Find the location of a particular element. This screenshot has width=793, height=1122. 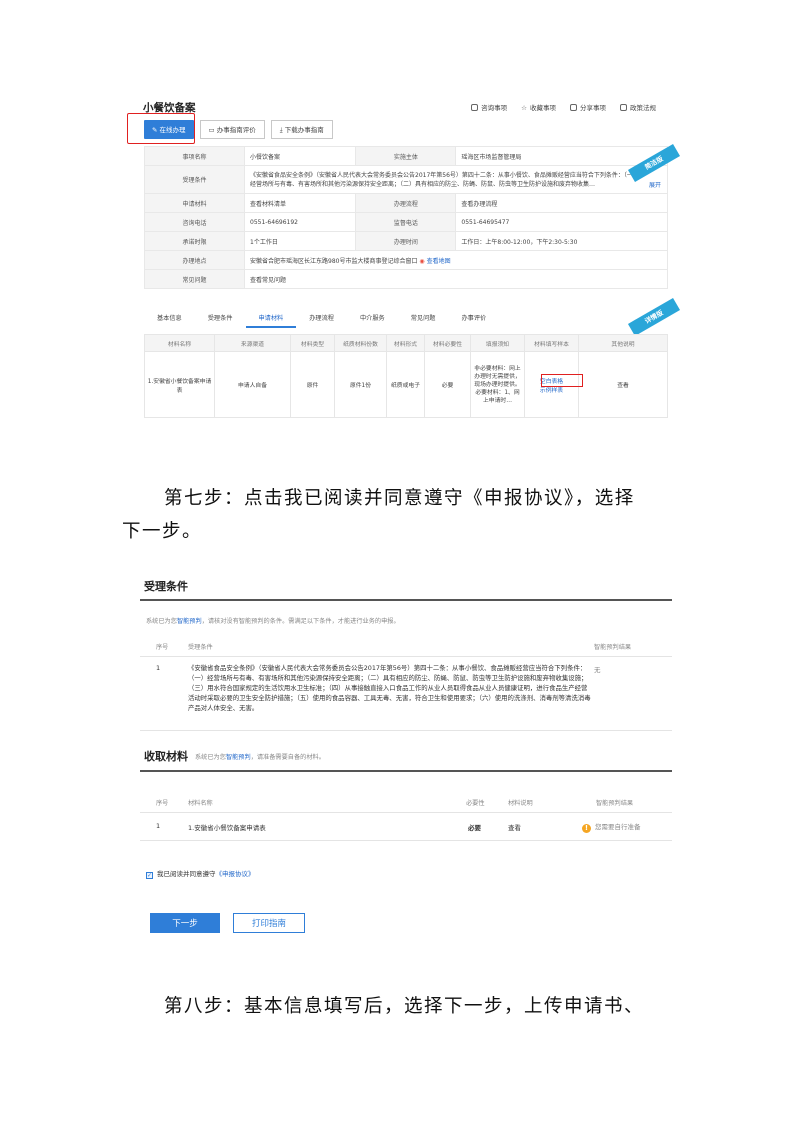

mat-seq: 1 is located at coordinates (158, 826).